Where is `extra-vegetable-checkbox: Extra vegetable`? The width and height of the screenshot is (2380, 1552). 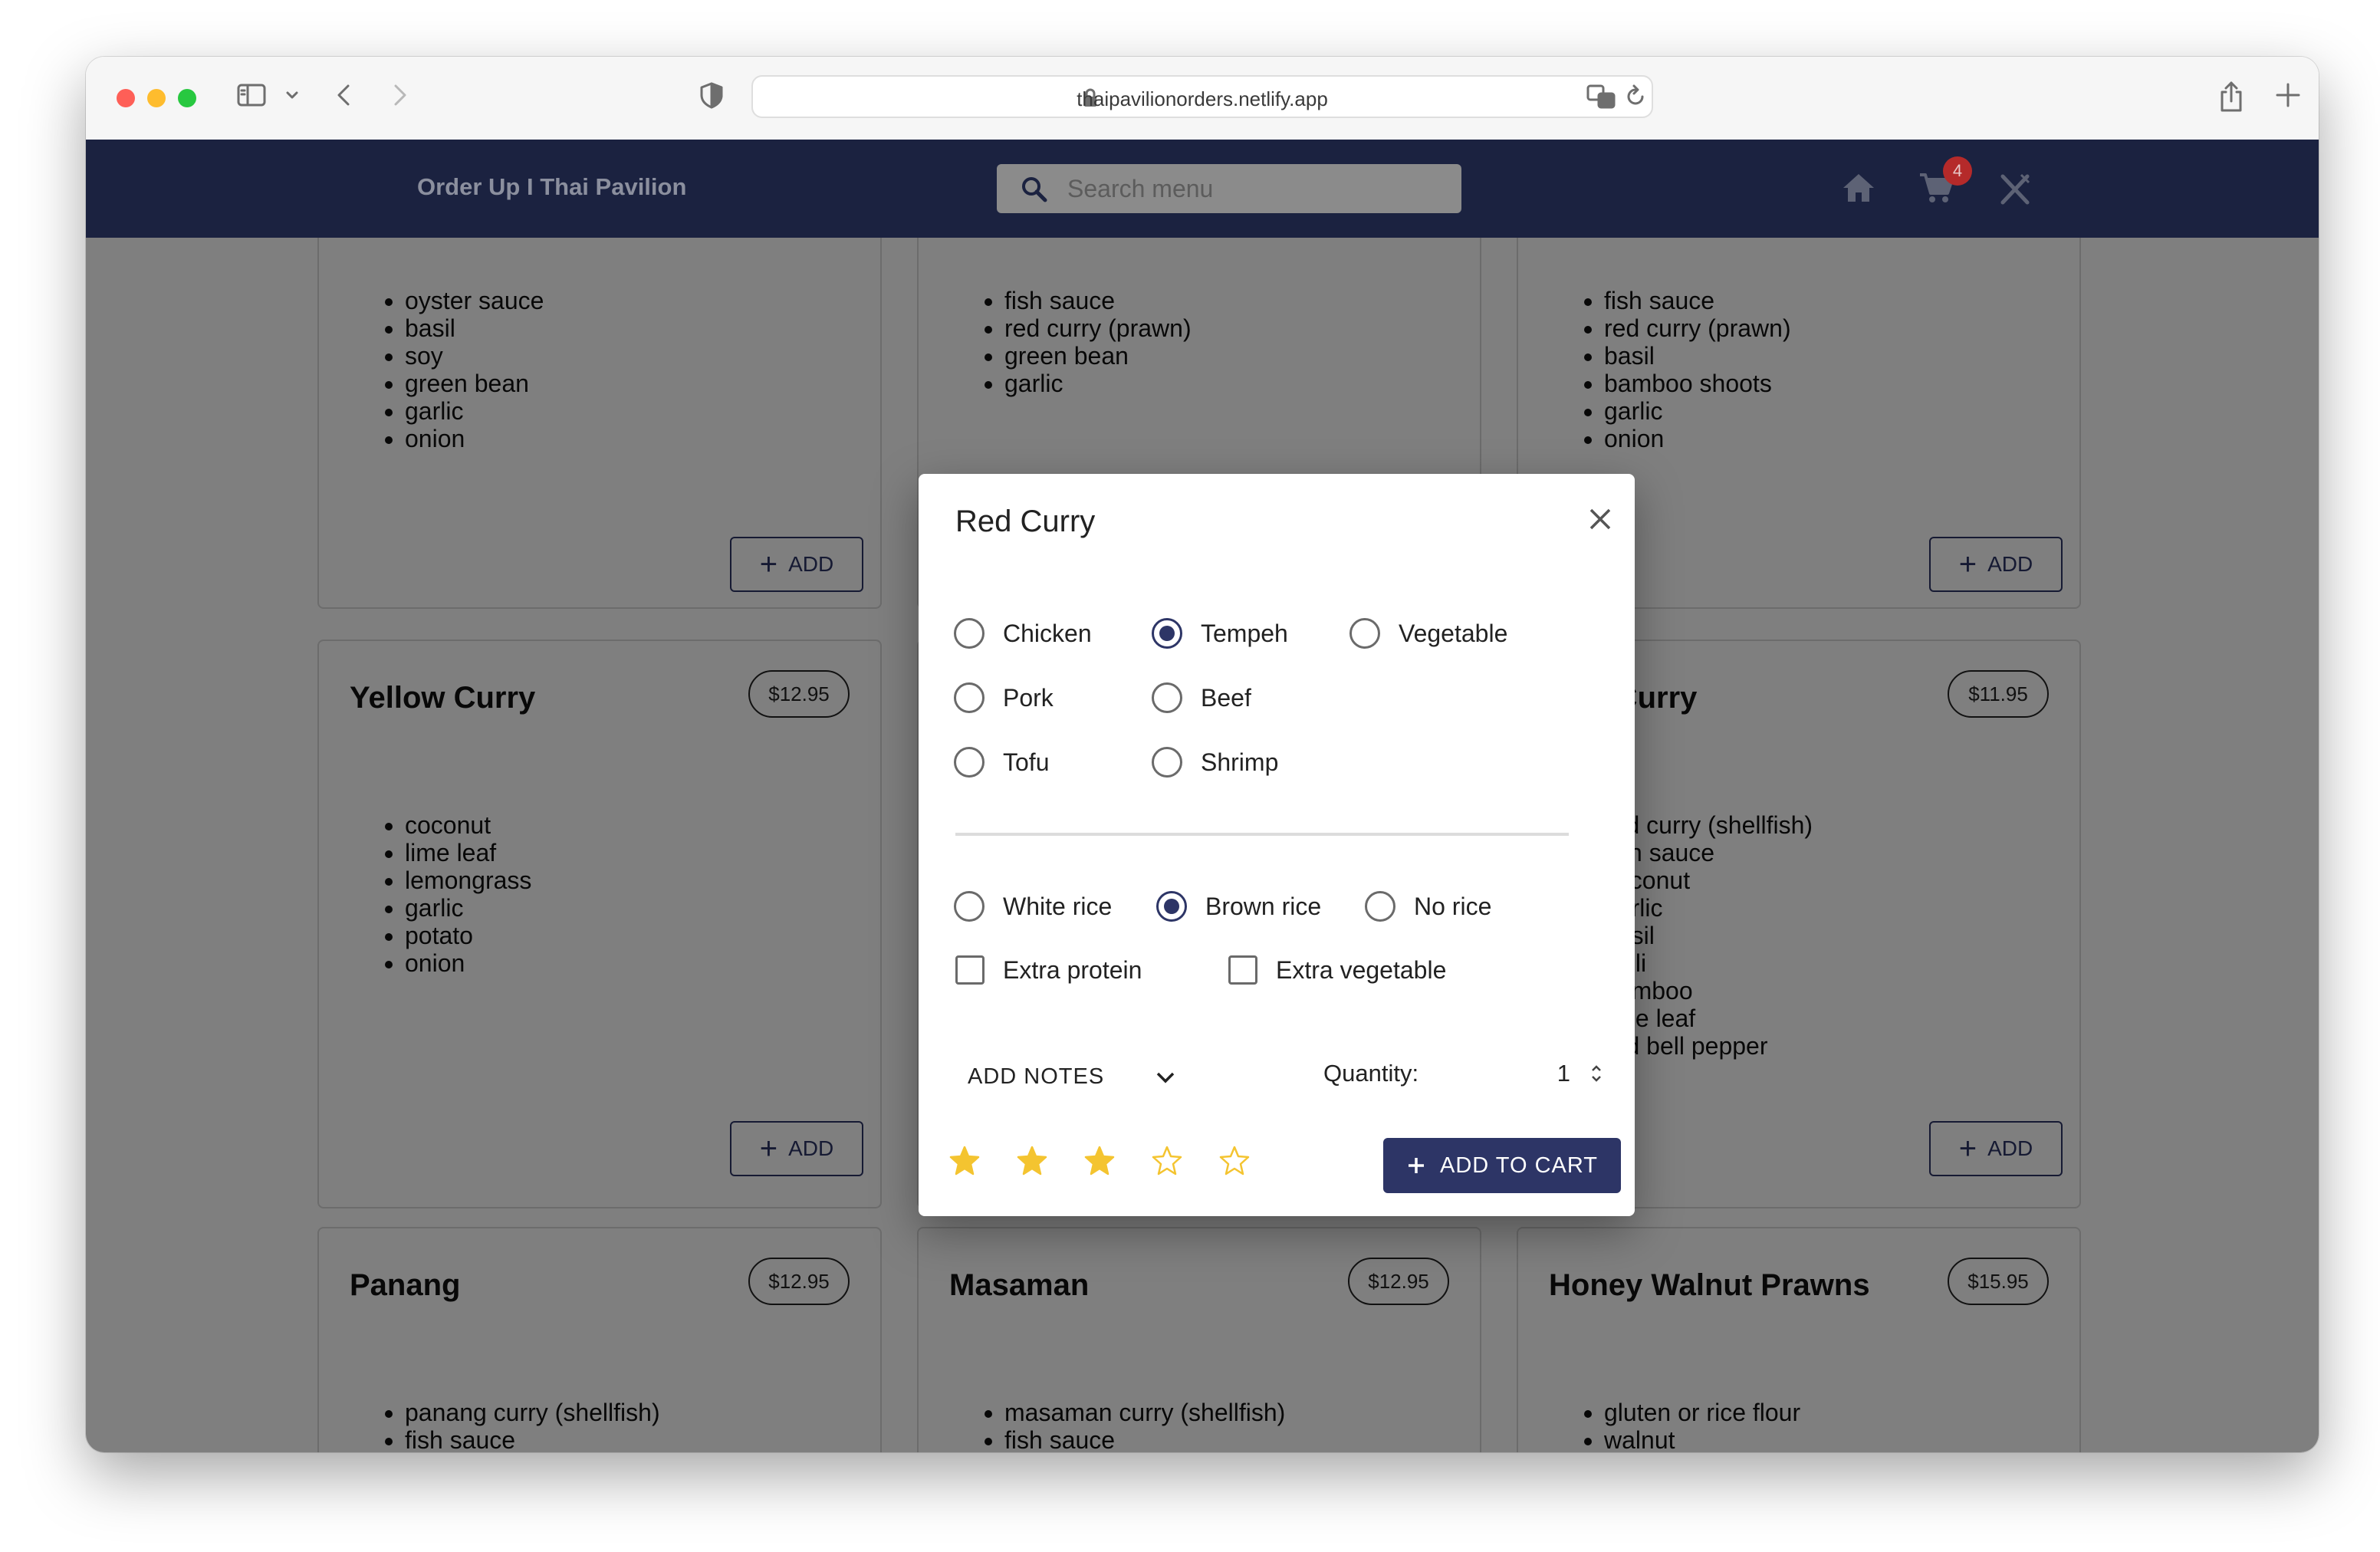
extra-vegetable-checkbox: Extra vegetable is located at coordinates (1337, 970).